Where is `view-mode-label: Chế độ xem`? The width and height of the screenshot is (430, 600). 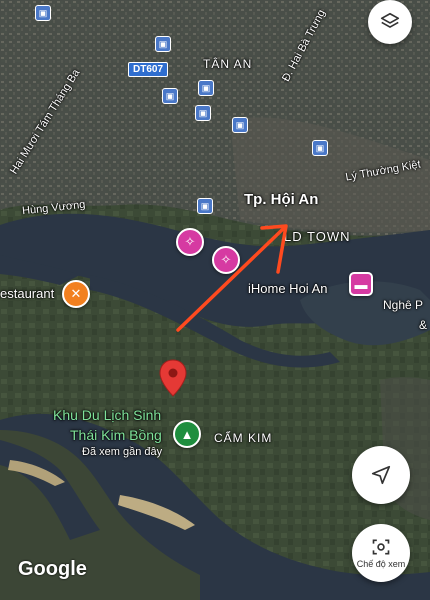
view-mode-label: Chế độ xem is located at coordinates (381, 564).